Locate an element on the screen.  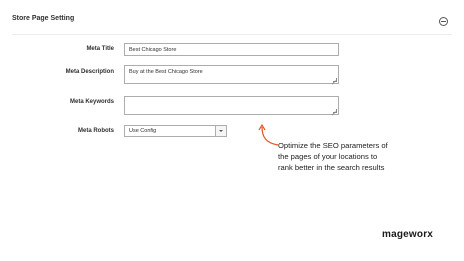
callout-line: rank better in the search results is located at coordinates (331, 167).